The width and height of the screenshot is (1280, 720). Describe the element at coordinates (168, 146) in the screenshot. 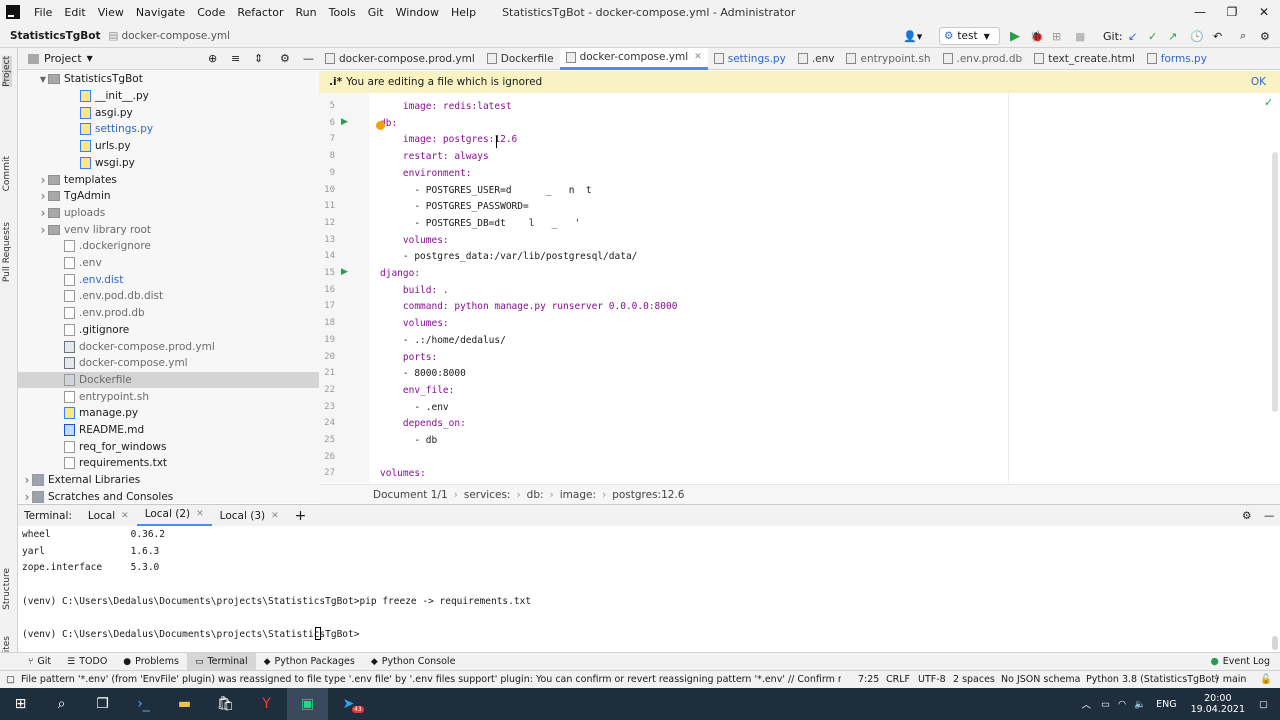

I see `tree-item: urls.py` at that location.